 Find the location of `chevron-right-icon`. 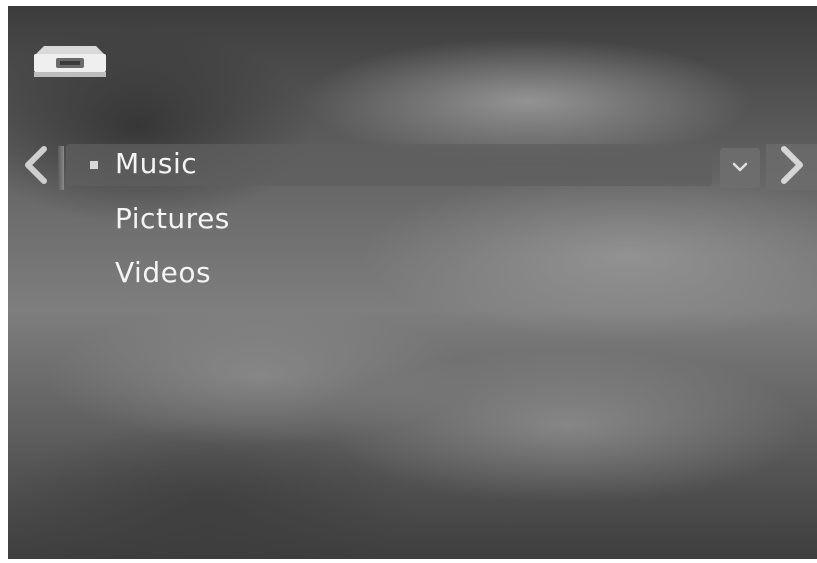

chevron-right-icon is located at coordinates (792, 167).